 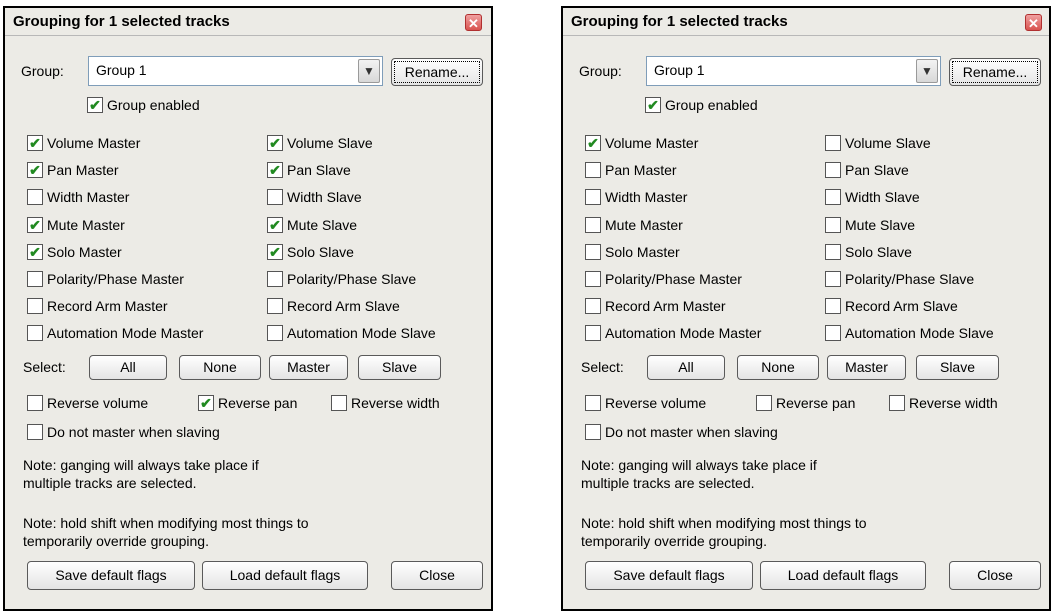 What do you see at coordinates (679, 21) in the screenshot?
I see `dialog-title: Grouping for 1 selected tracks` at bounding box center [679, 21].